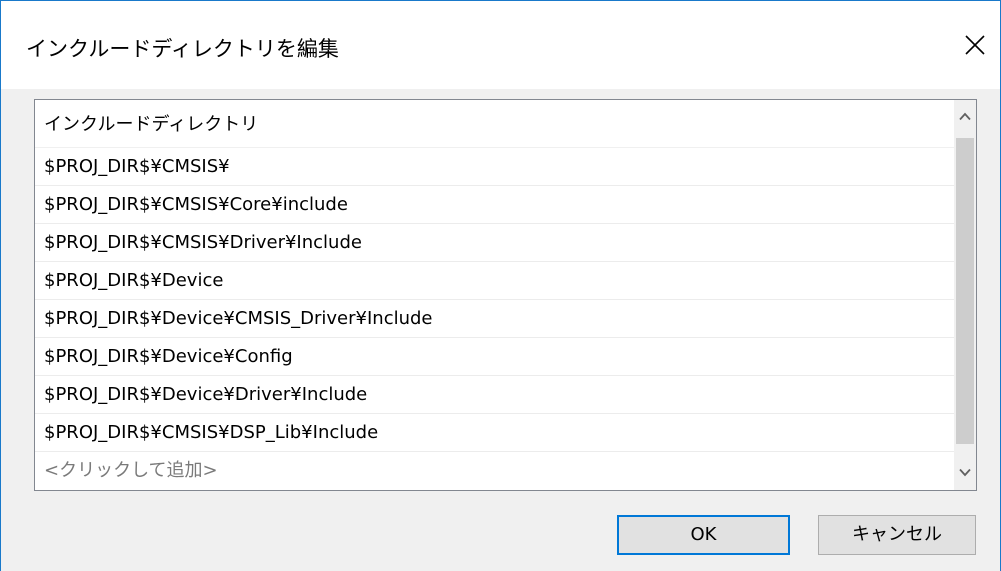  I want to click on list-item: $PROJ_DIR$¥Device, so click(495, 281).